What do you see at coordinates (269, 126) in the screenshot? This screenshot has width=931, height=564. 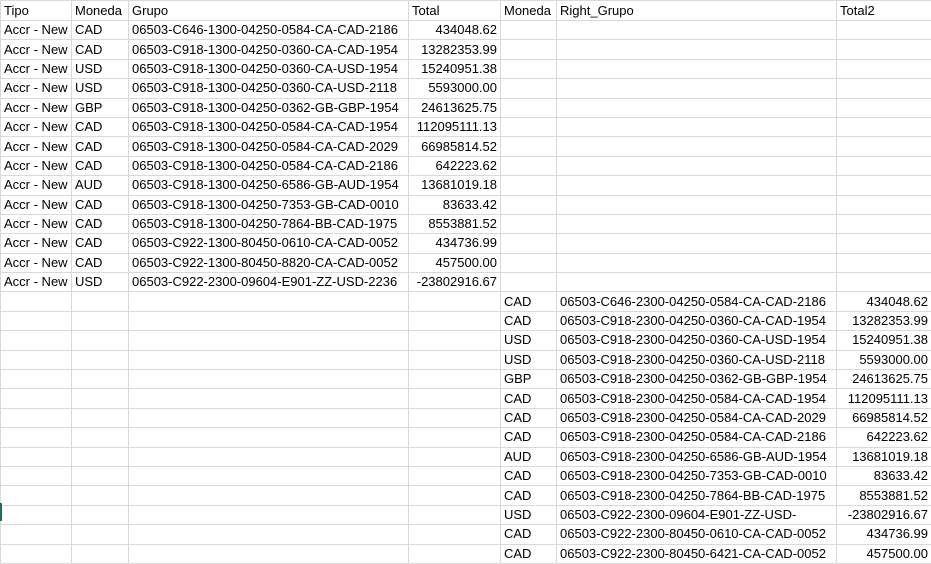 I see `cell-grupo: 06503-C918-1300-04250-0584-CA-CAD-1954` at bounding box center [269, 126].